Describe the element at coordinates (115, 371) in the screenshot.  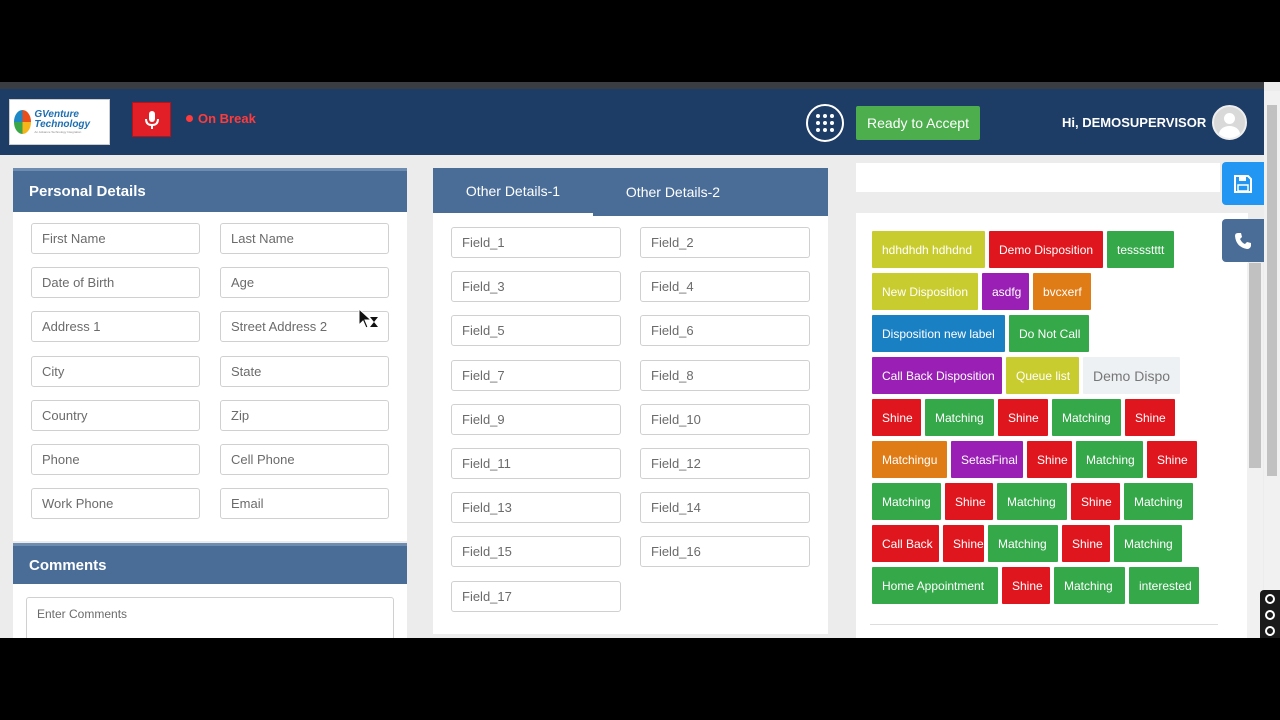
I see `personal-field: City` at that location.